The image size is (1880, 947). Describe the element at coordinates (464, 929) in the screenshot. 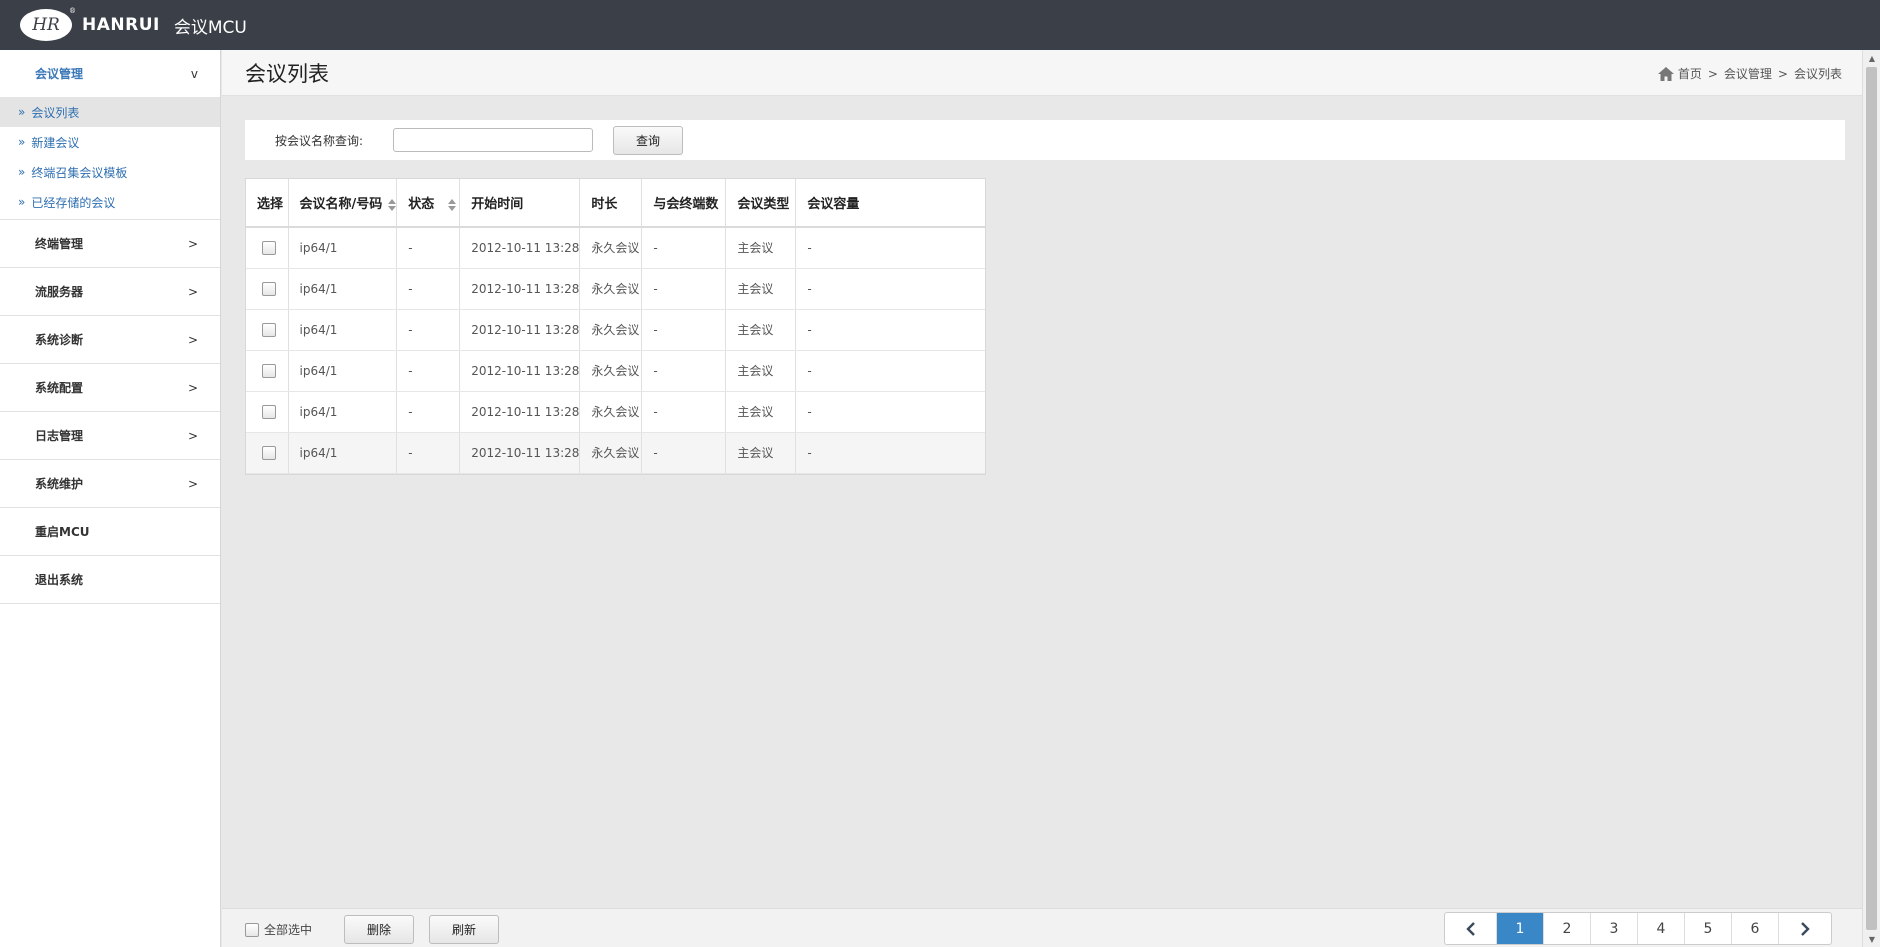

I see `refresh-button: 刷新` at that location.